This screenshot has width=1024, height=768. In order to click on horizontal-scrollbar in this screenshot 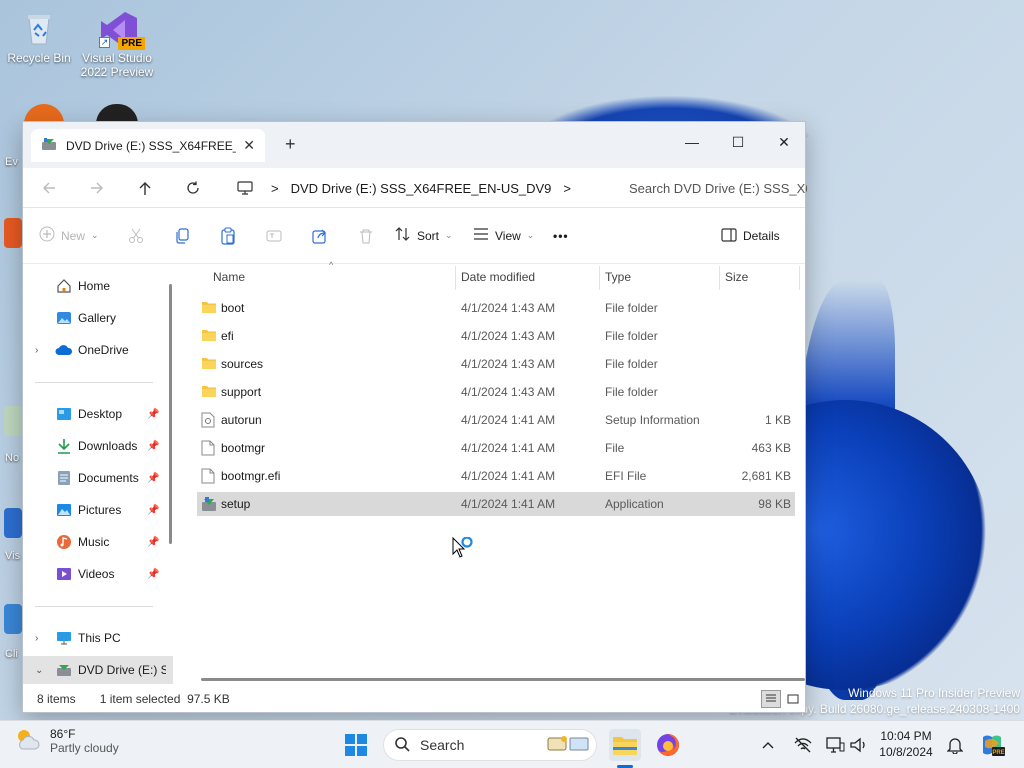, I will do `click(503, 679)`.